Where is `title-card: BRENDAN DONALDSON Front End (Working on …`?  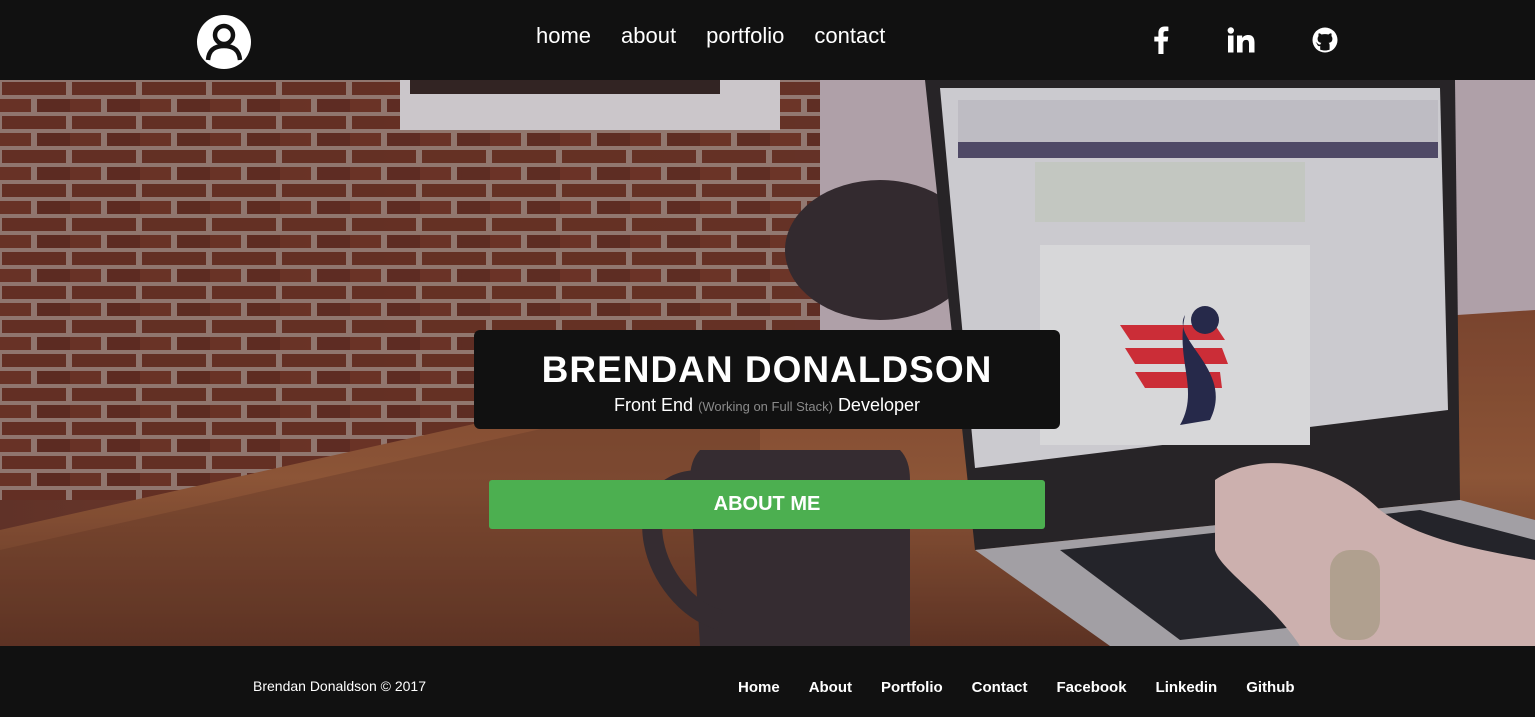 title-card: BRENDAN DONALDSON Front End (Working on … is located at coordinates (767, 379).